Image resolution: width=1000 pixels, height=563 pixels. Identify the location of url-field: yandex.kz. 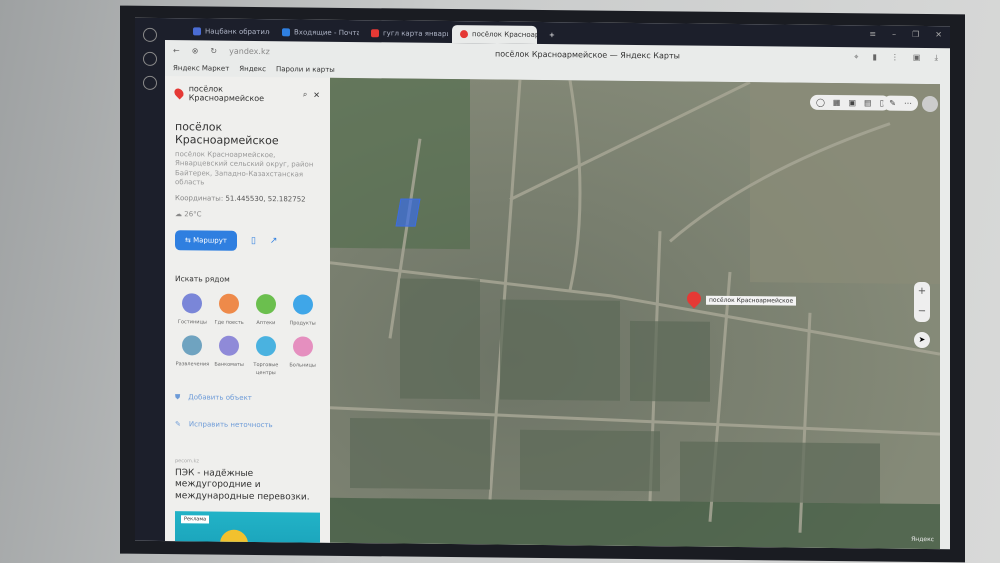
(249, 50).